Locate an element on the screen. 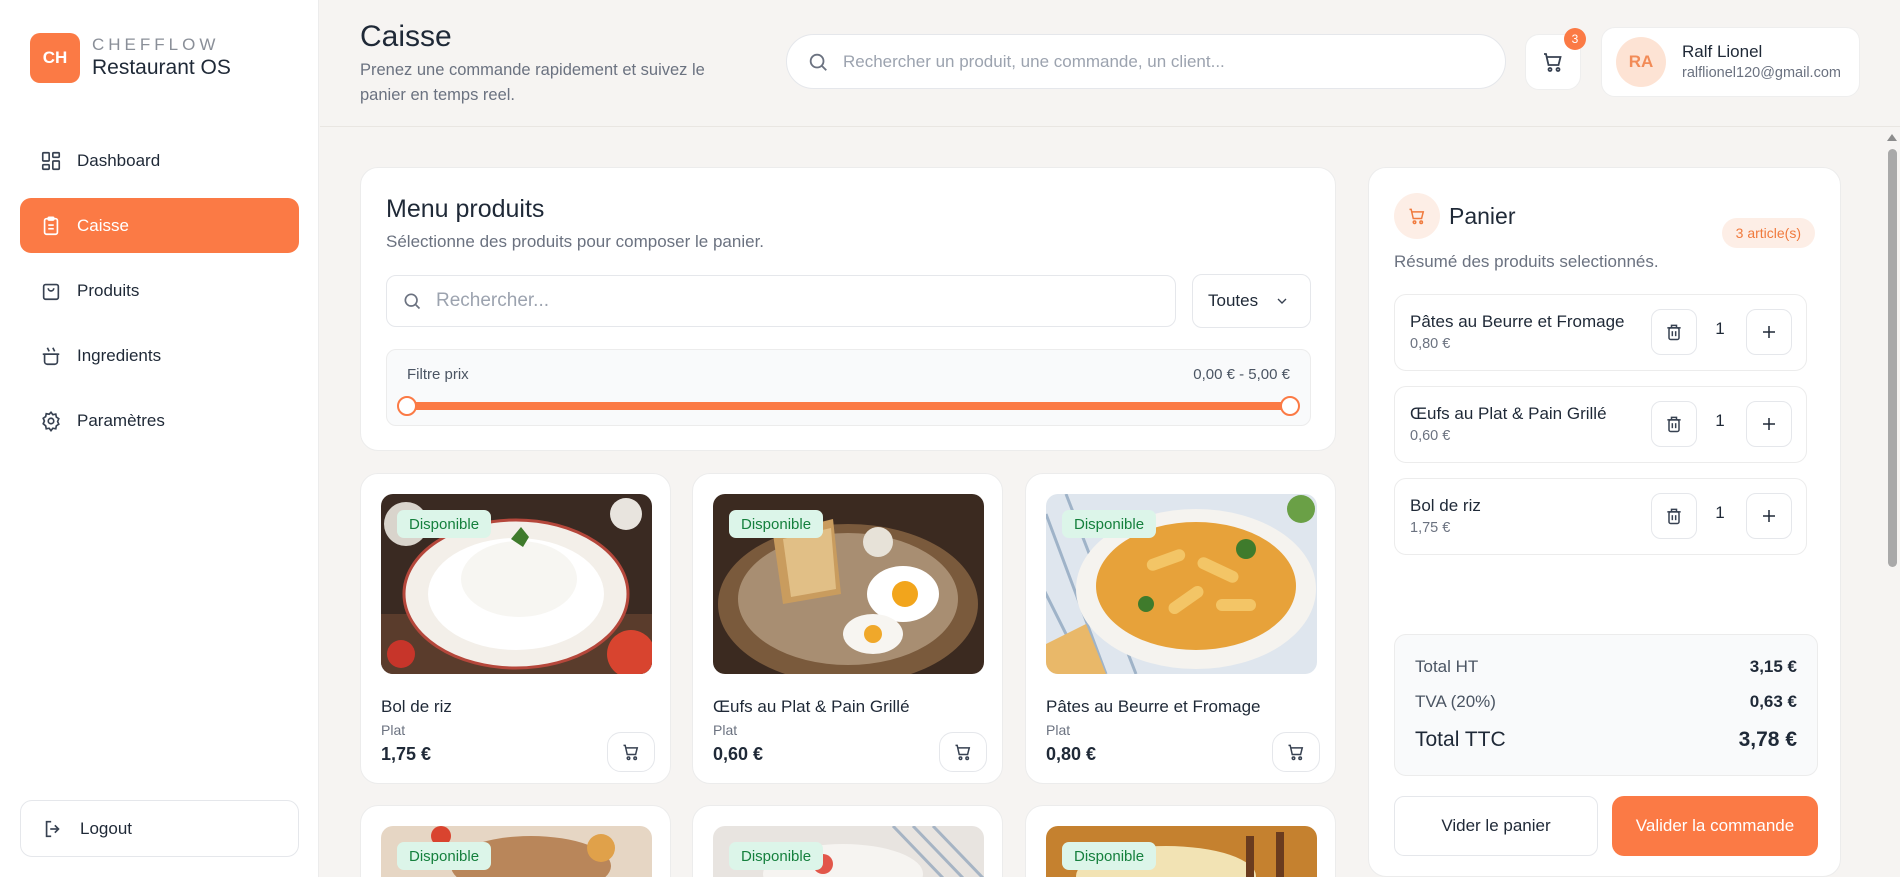 This screenshot has width=1900, height=877. scroll-up-arrow is located at coordinates (1892, 137).